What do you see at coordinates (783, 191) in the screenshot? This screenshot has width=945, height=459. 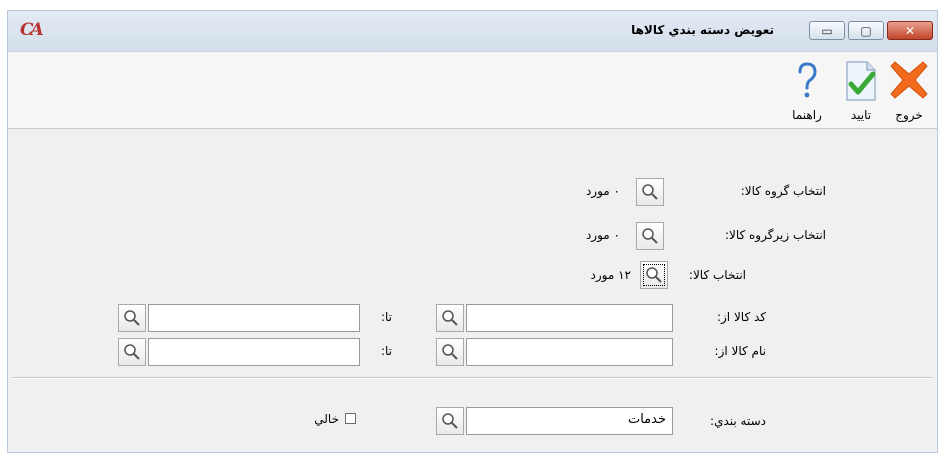 I see `product-group-label: انتخاب گروه کالا:` at bounding box center [783, 191].